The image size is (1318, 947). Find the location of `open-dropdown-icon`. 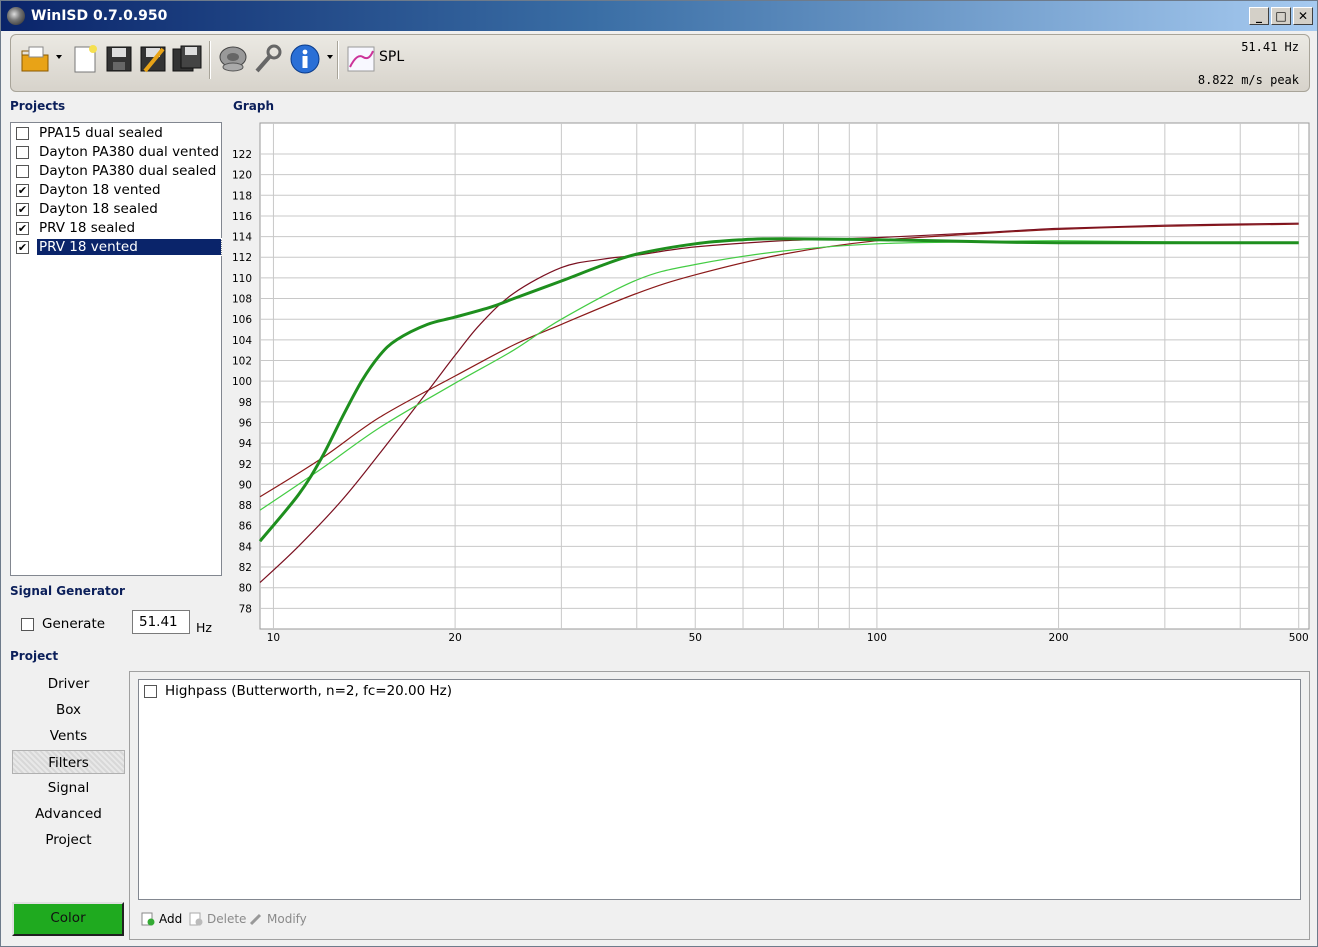

open-dropdown-icon is located at coordinates (59, 57).